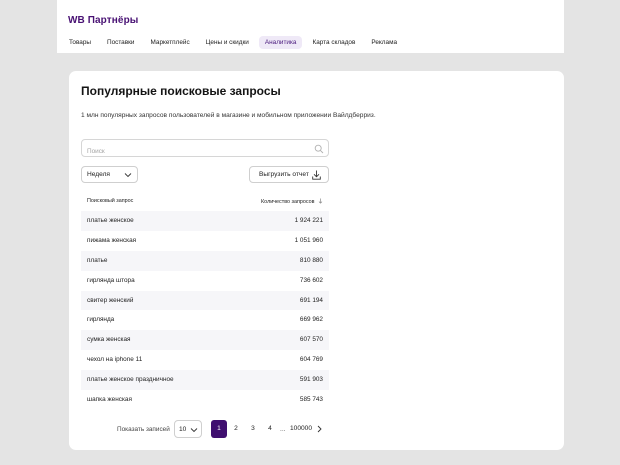  What do you see at coordinates (111, 280) in the screenshot?
I see `query-cell: гирлянда штора` at bounding box center [111, 280].